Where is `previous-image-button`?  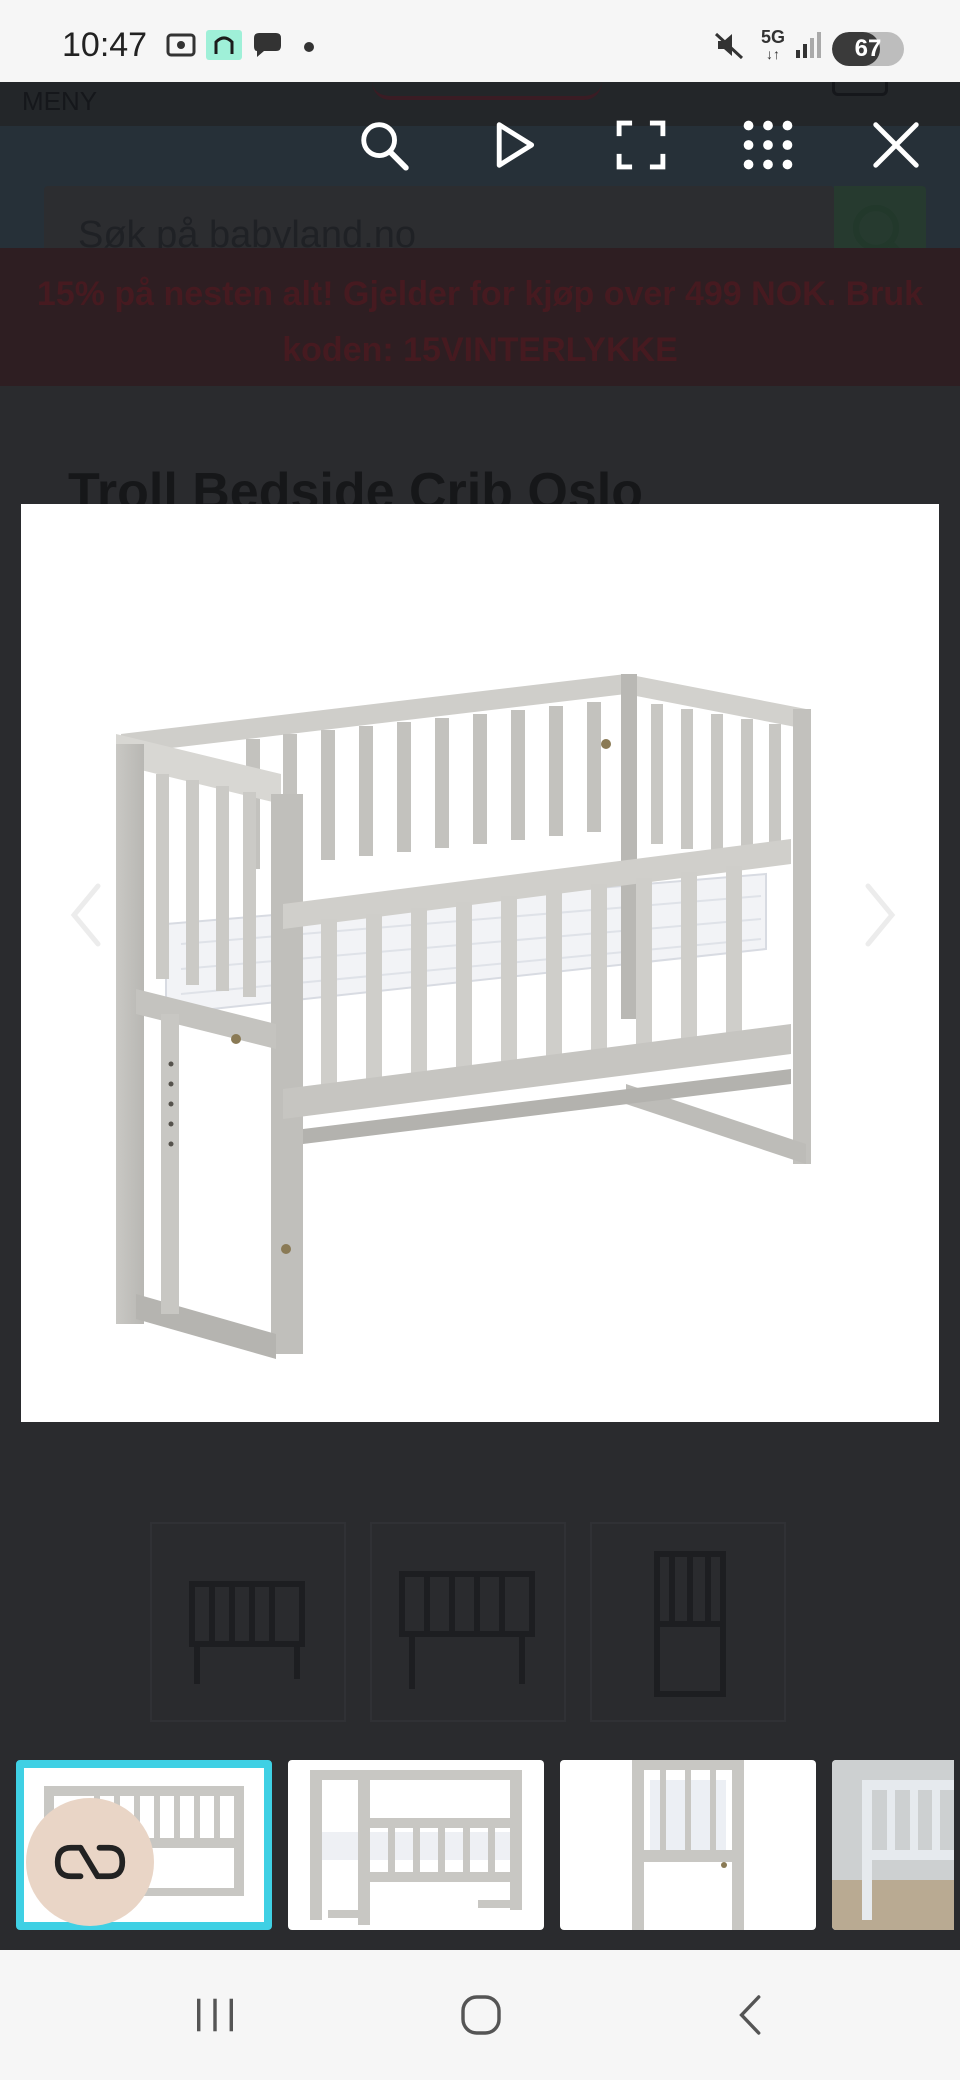 previous-image-button is located at coordinates (86, 915).